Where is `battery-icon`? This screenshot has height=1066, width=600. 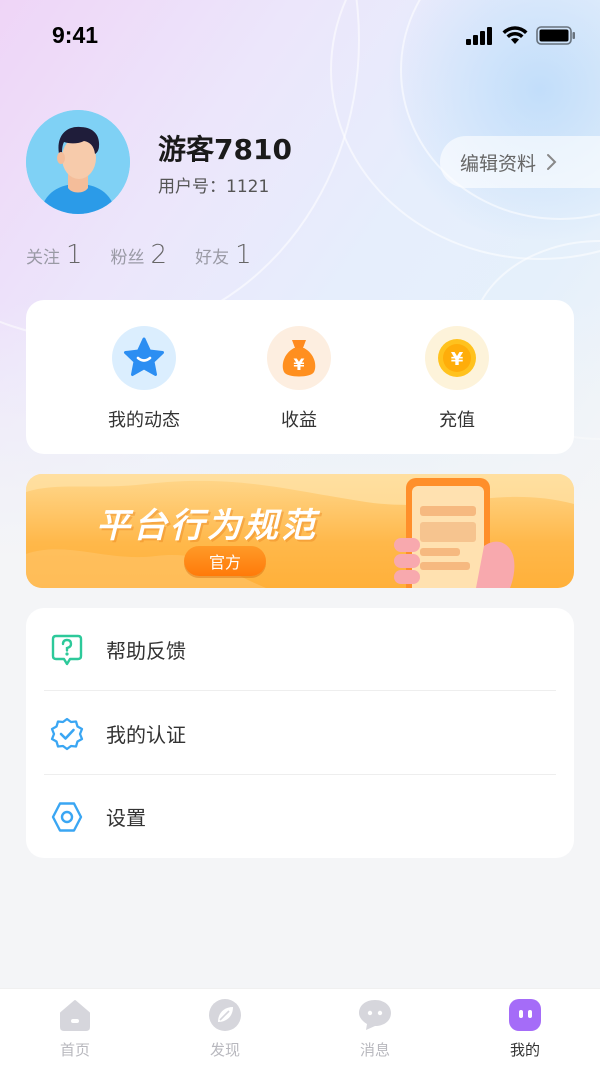
battery-icon is located at coordinates (555, 35).